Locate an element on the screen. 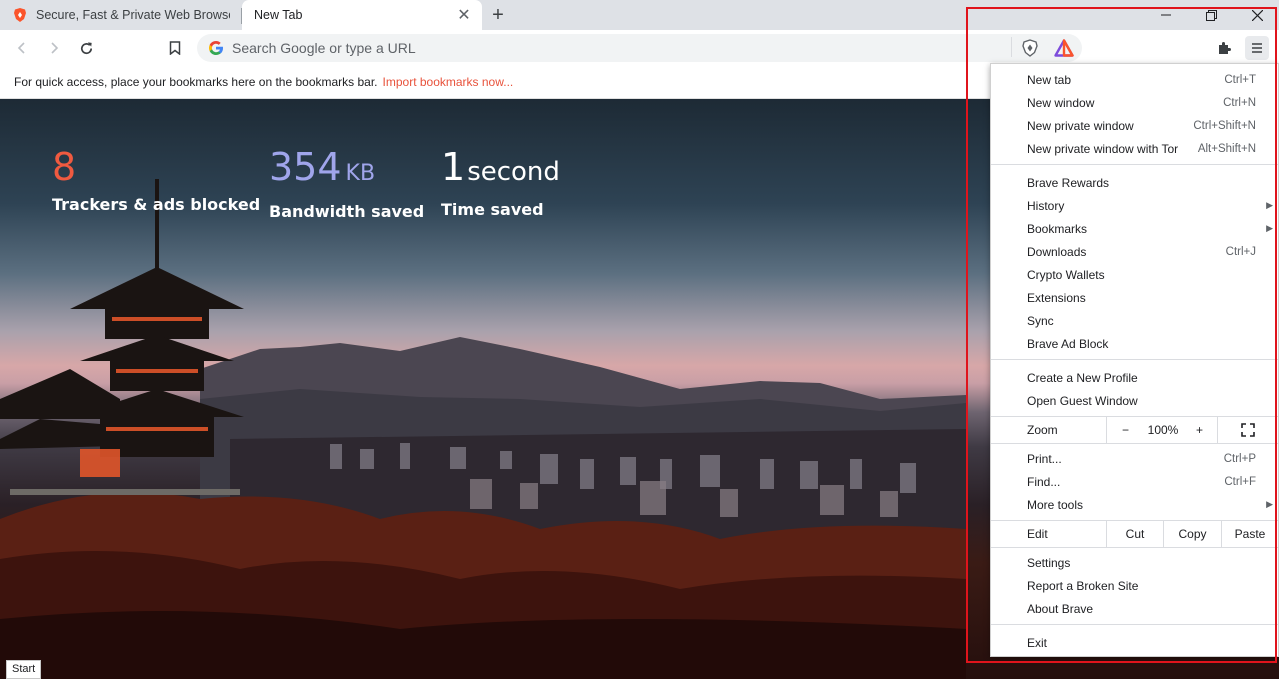 The height and width of the screenshot is (679, 1279). menu-item-create-profile: Create a New Profile is located at coordinates (1134, 377).